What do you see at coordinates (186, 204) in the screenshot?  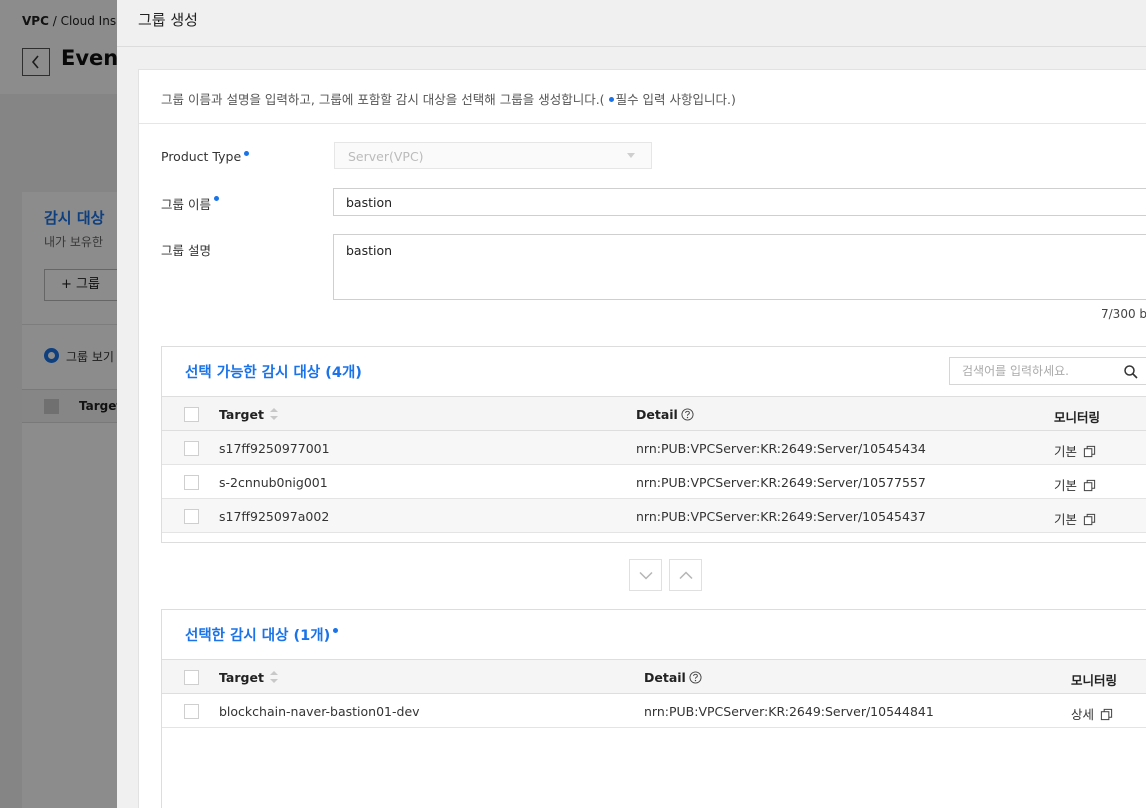 I see `group-name-label-text: 그룹 이름` at bounding box center [186, 204].